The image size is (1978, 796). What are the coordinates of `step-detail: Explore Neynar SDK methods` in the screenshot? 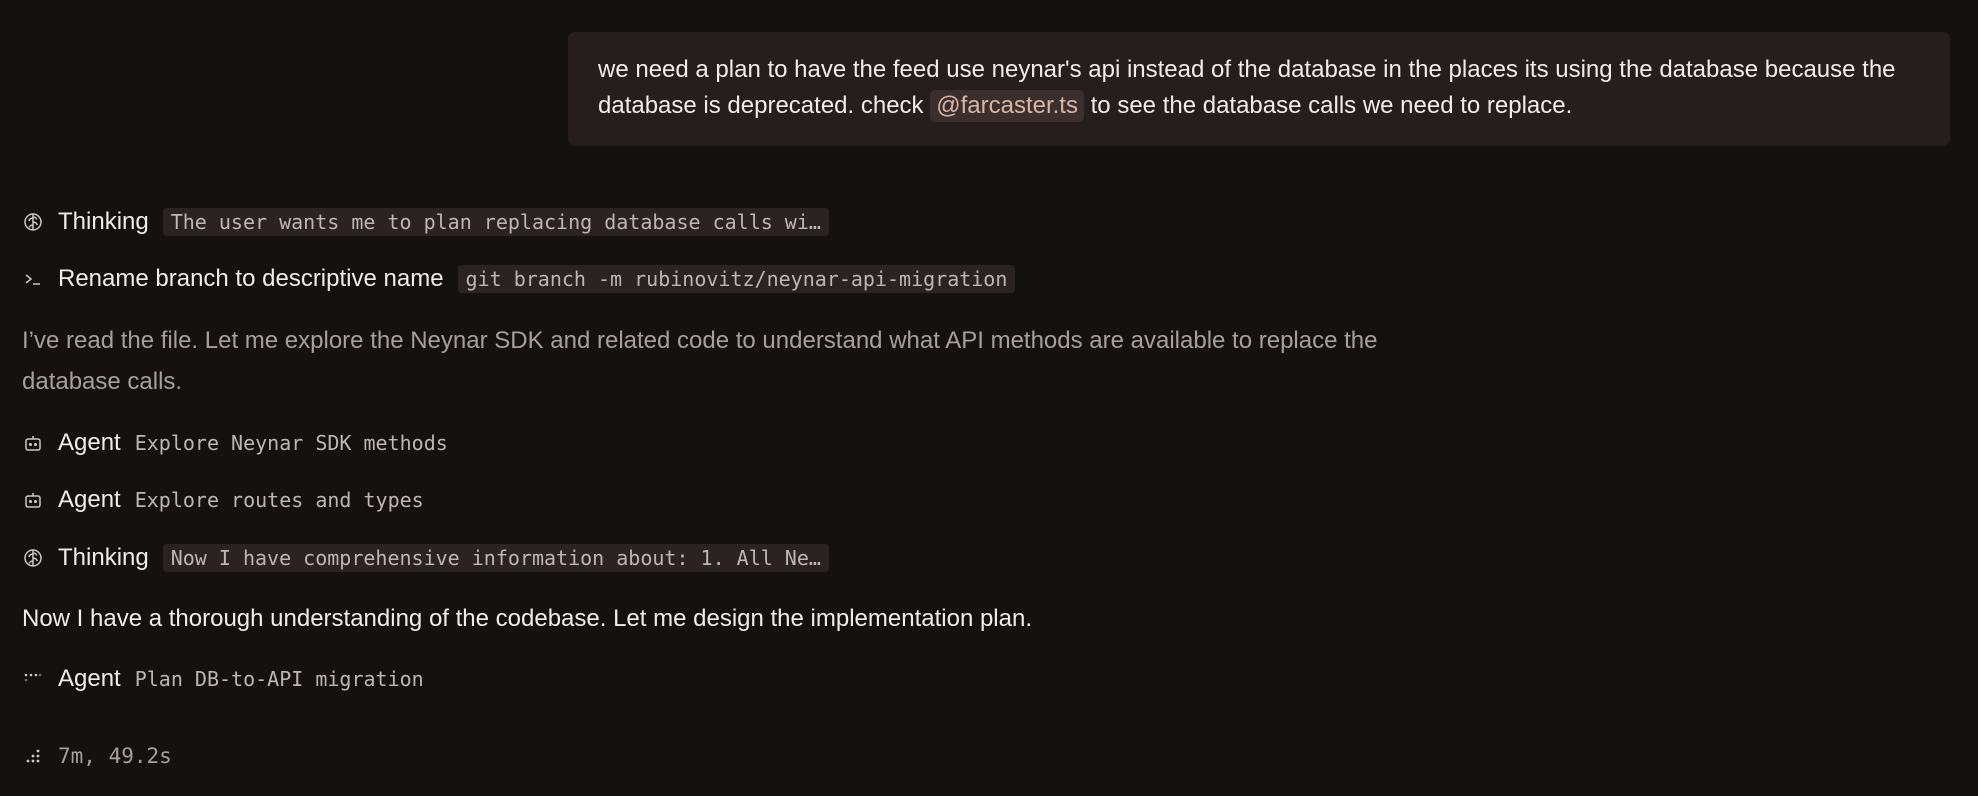 It's located at (291, 443).